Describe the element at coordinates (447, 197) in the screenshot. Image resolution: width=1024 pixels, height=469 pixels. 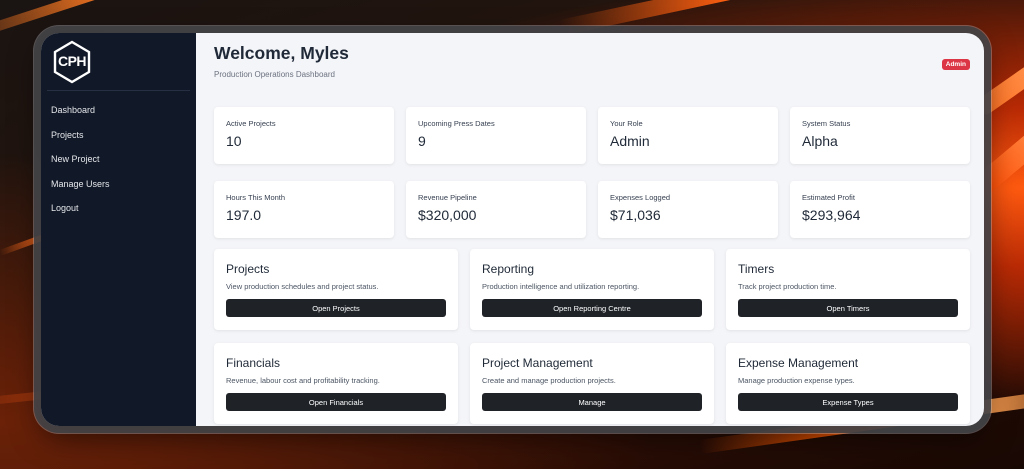
I see `stat-label: Revenue Pipeline` at that location.